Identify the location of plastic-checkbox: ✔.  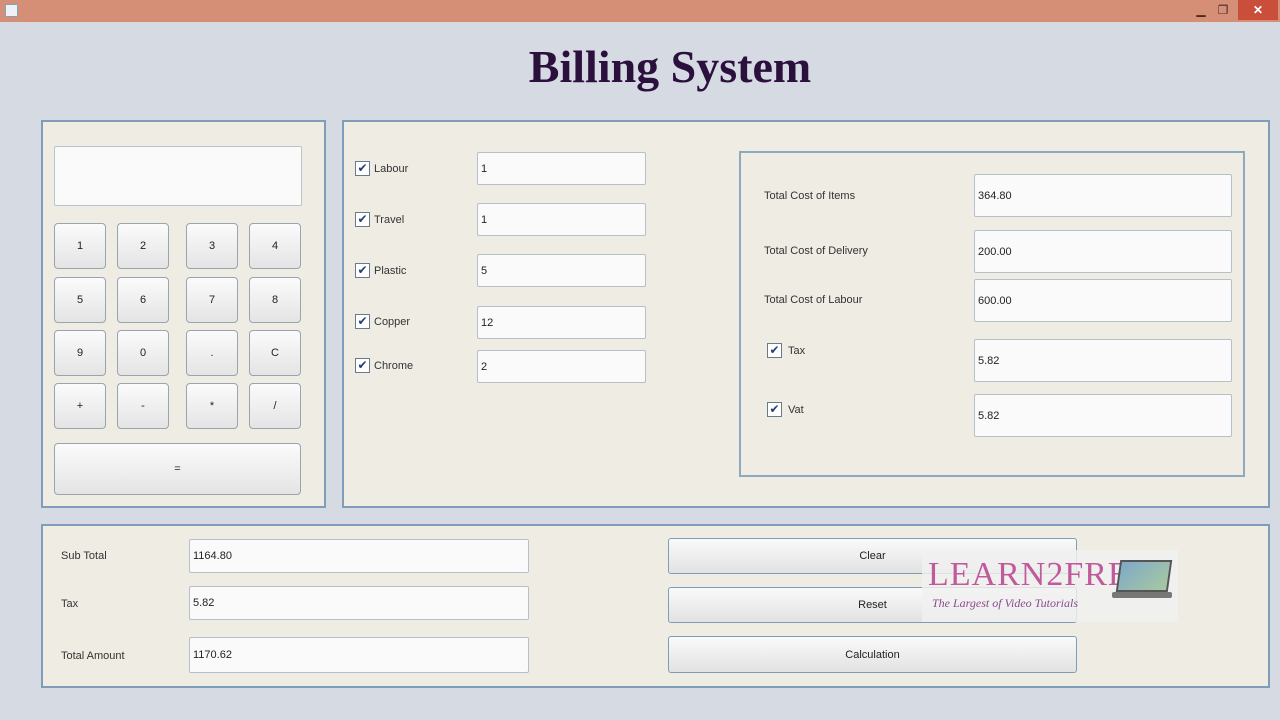
(362, 270).